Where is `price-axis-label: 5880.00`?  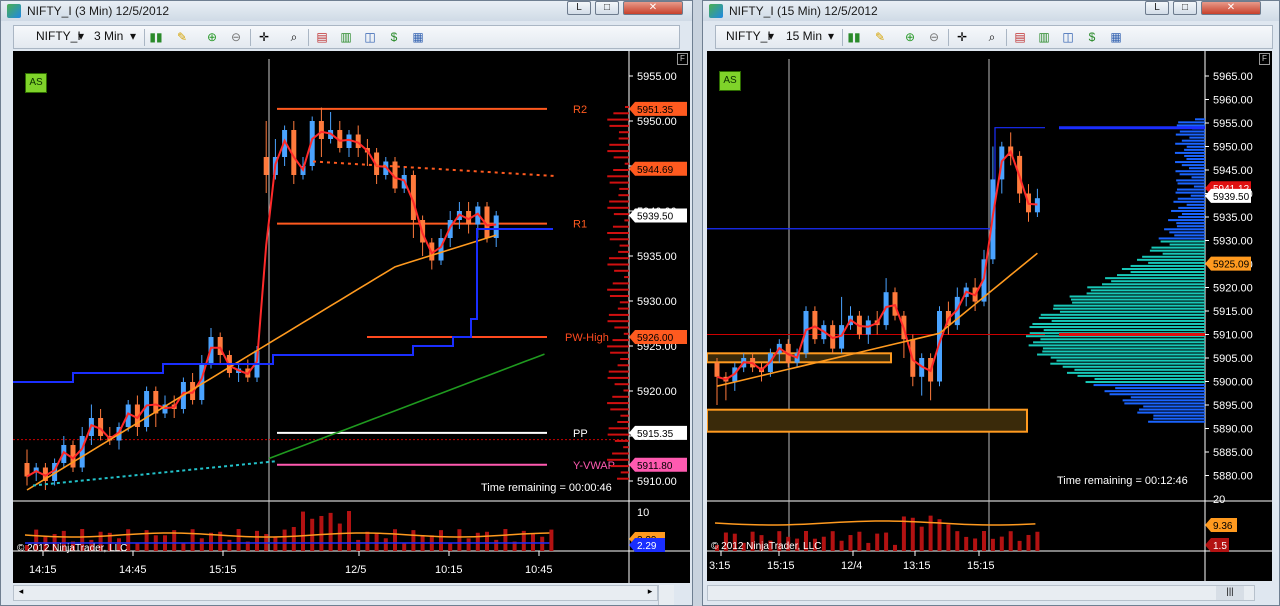 price-axis-label: 5880.00 is located at coordinates (1233, 477).